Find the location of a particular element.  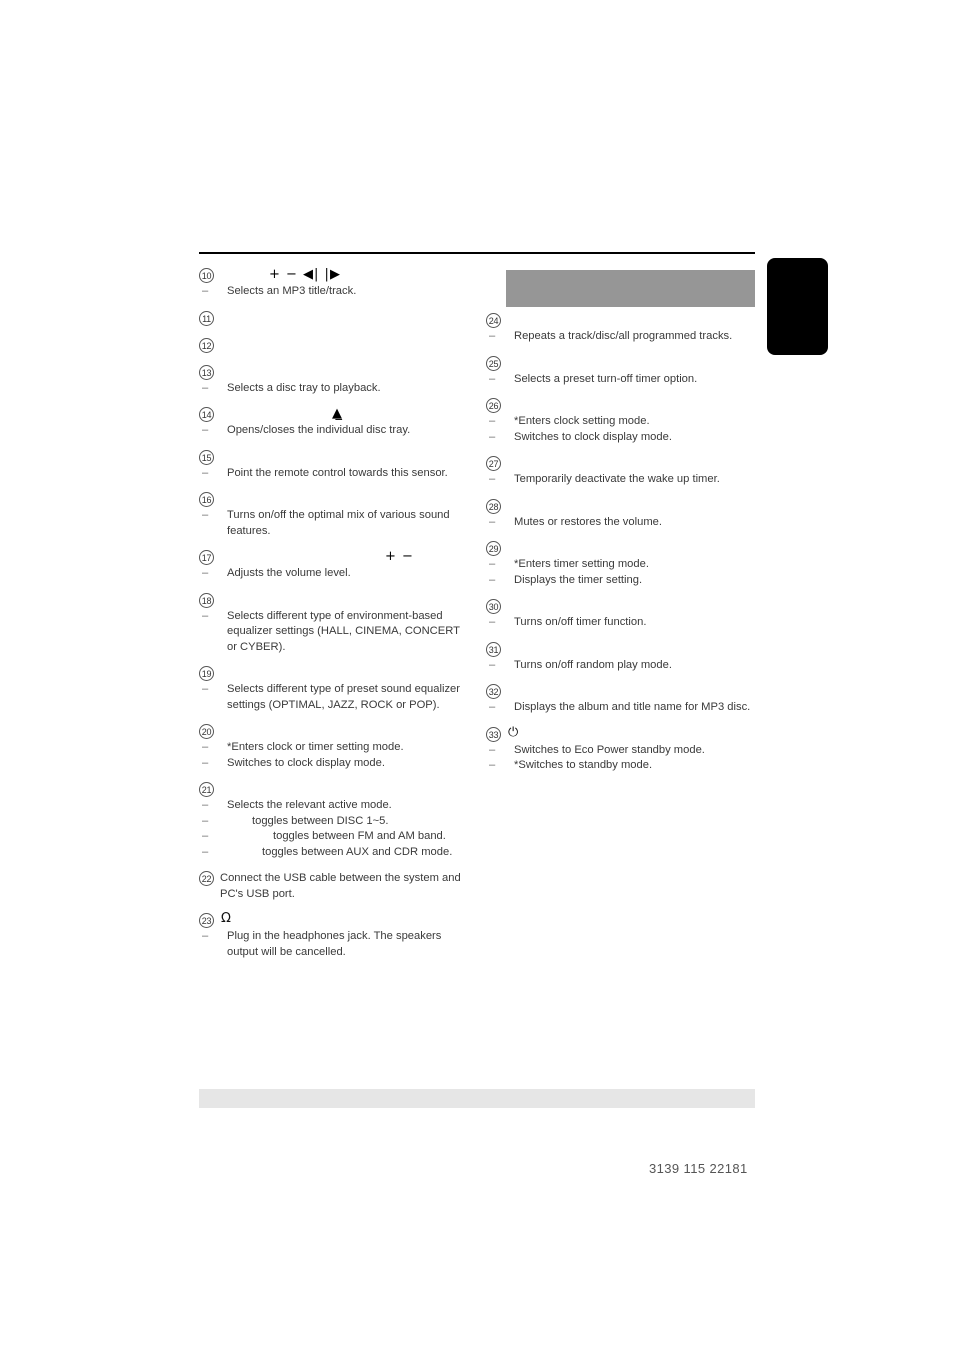

bullet-text: toggles between DISC 1~5. is located at coordinates (320, 820).